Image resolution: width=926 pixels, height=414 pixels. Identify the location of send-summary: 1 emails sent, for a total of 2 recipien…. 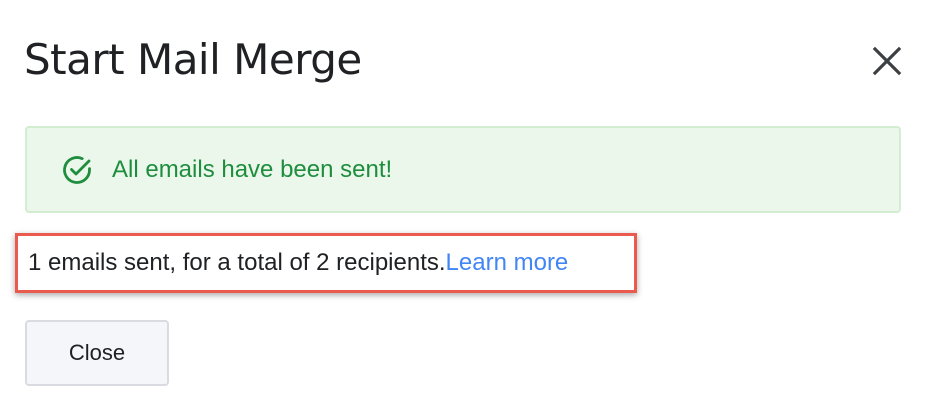
(326, 263).